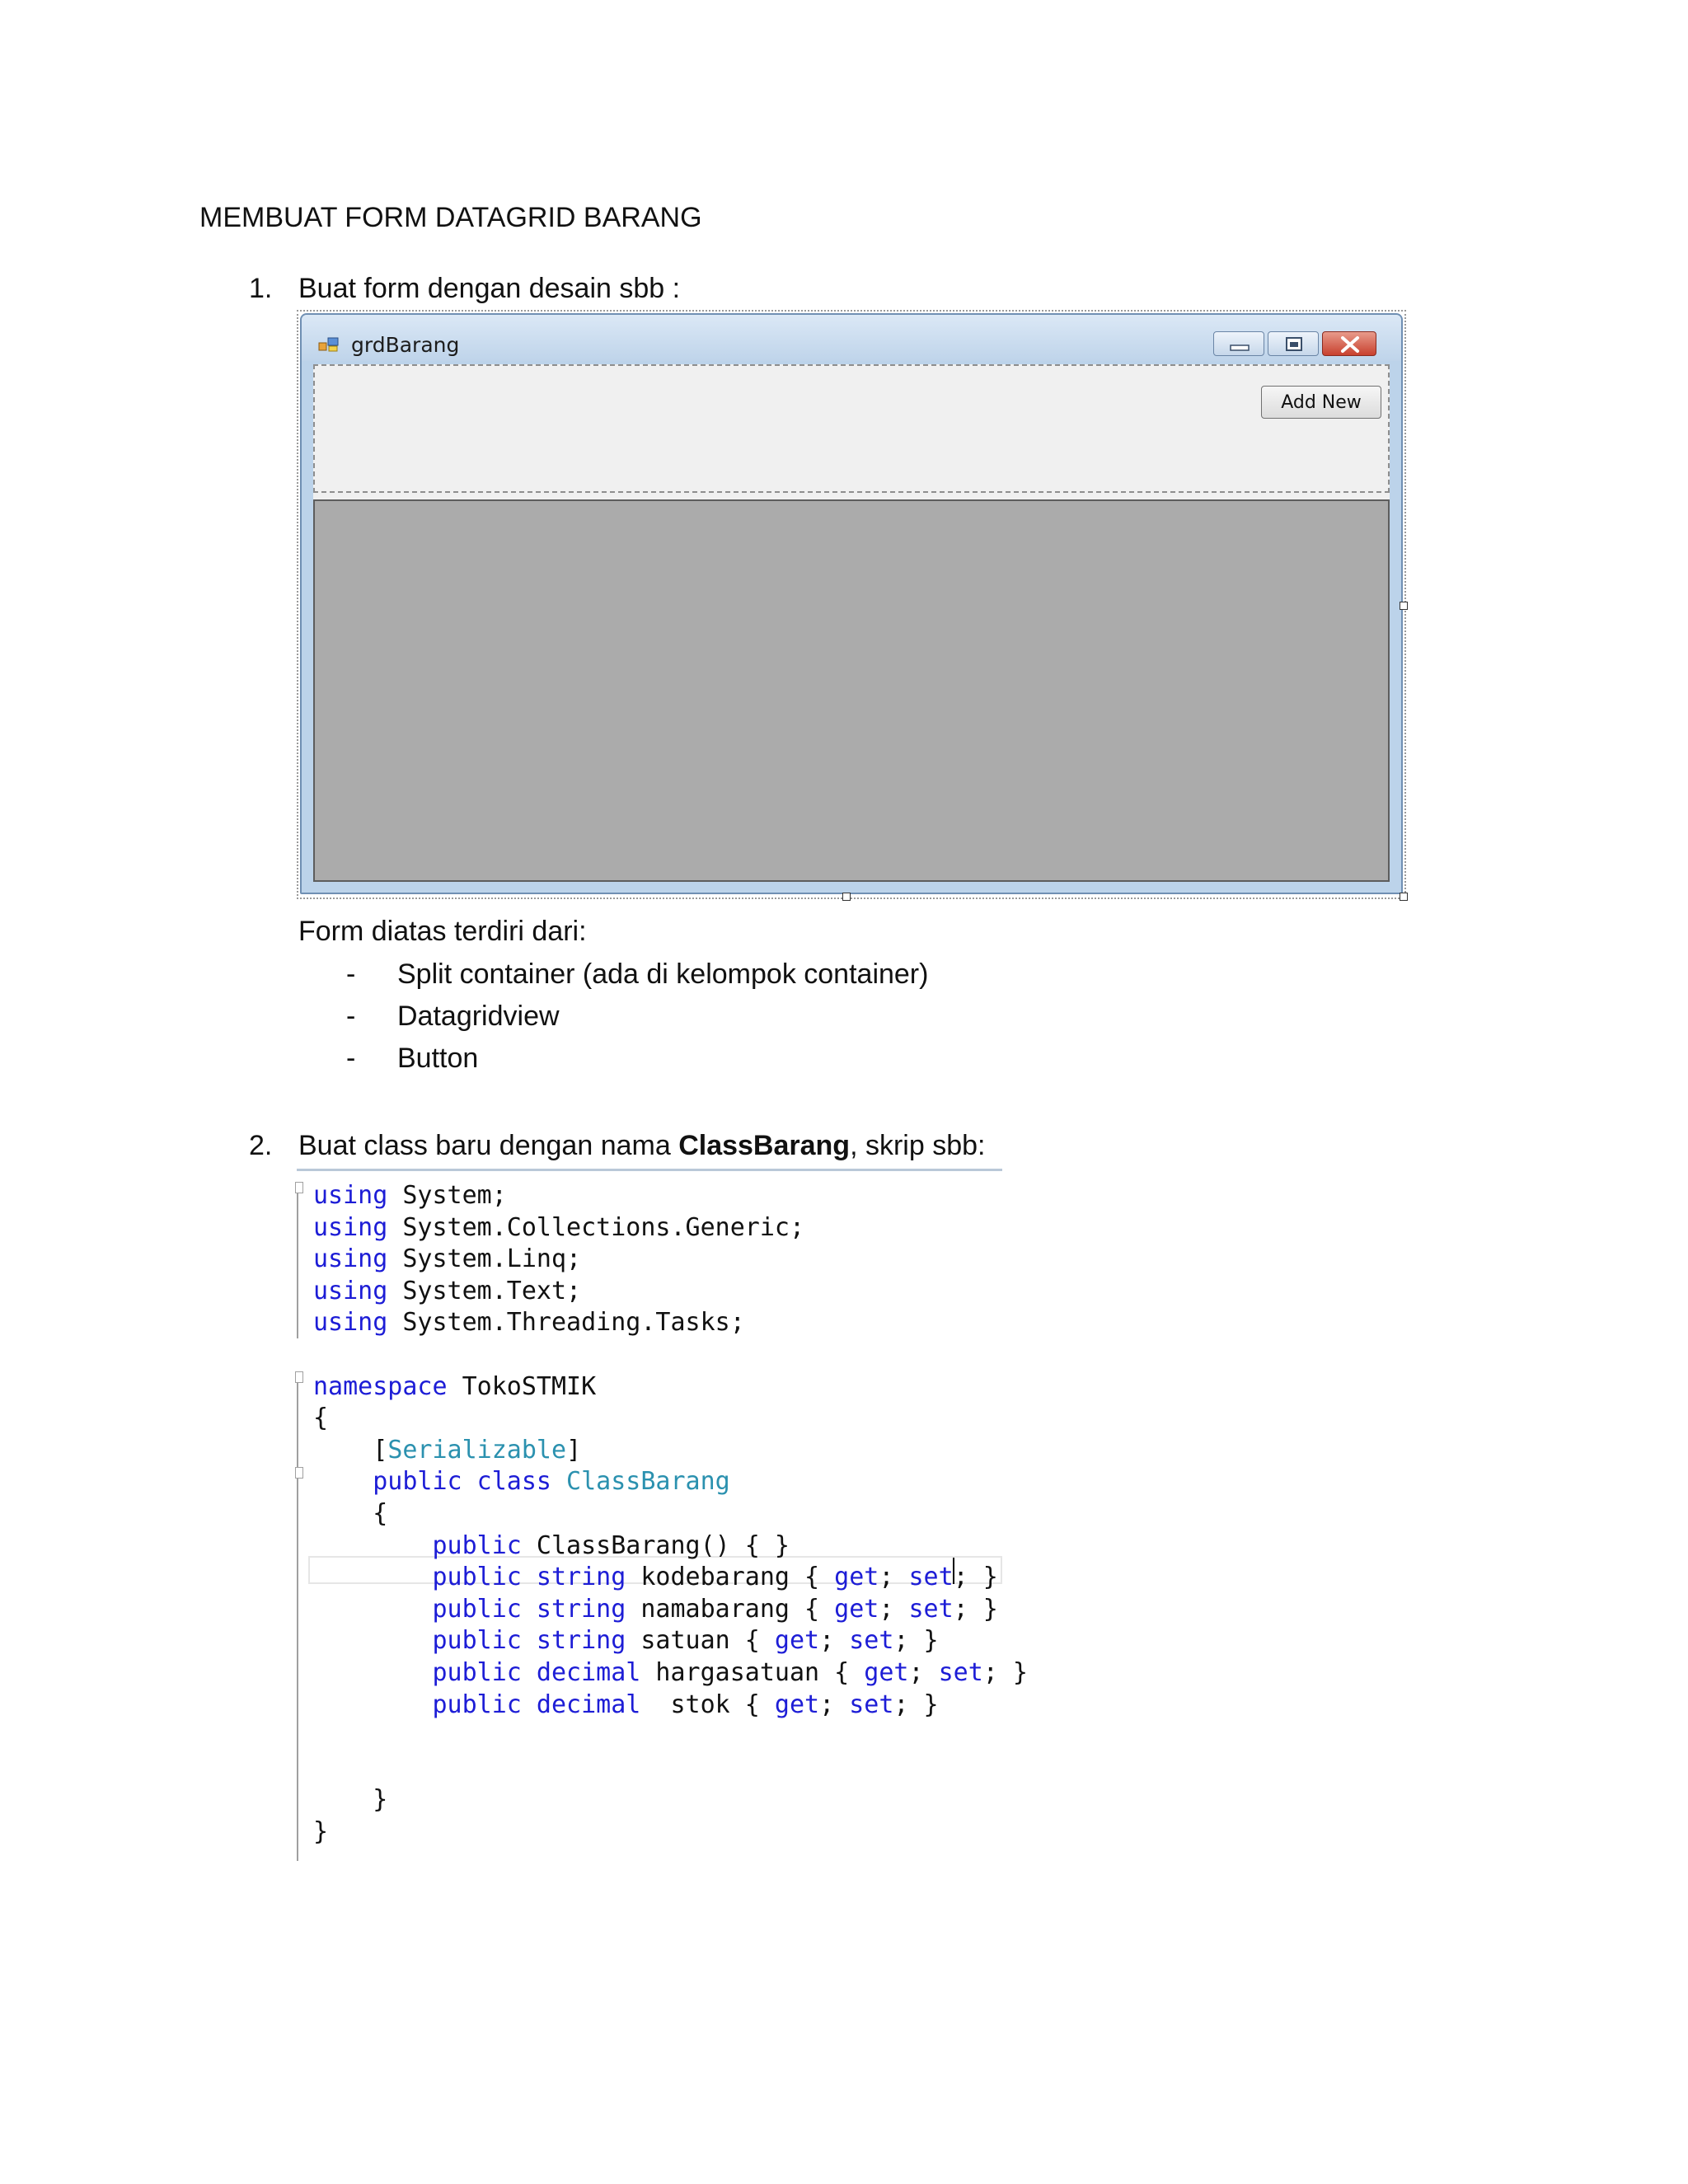  What do you see at coordinates (648, 1482) in the screenshot?
I see `code-type: ClassBarang` at bounding box center [648, 1482].